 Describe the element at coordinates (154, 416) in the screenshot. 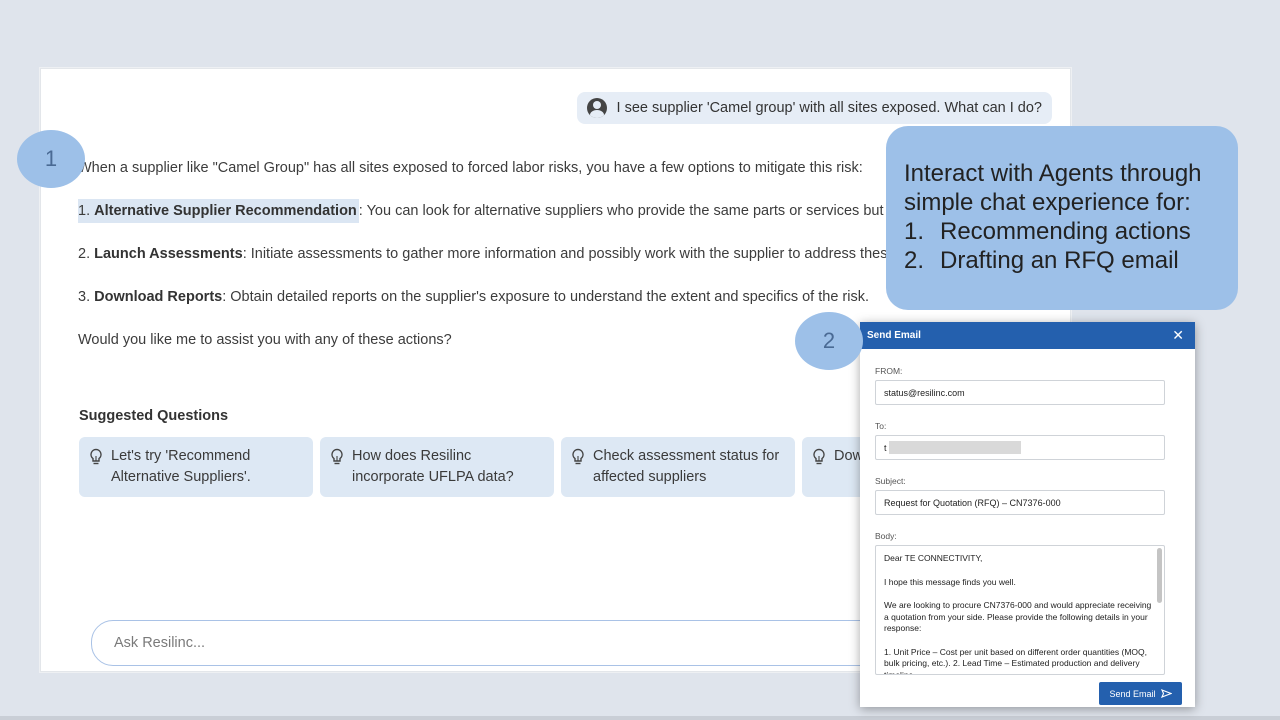

I see `suggested-questions-title: Suggested Questions` at that location.